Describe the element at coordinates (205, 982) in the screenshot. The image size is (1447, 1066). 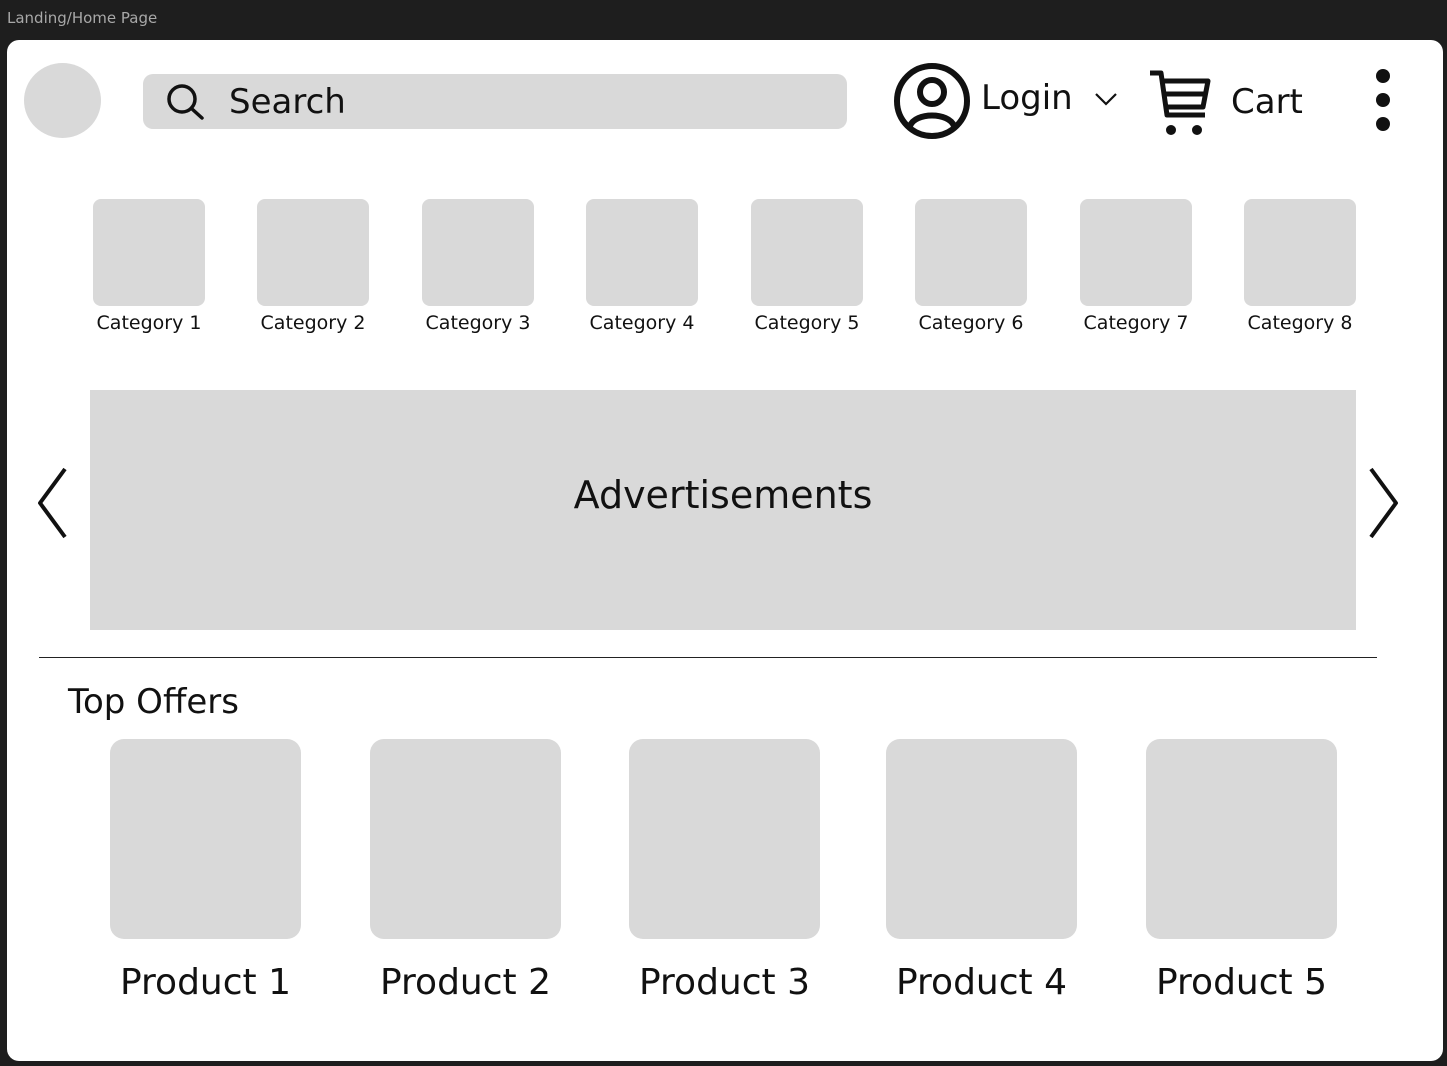
I see `product-label: Product 1` at that location.